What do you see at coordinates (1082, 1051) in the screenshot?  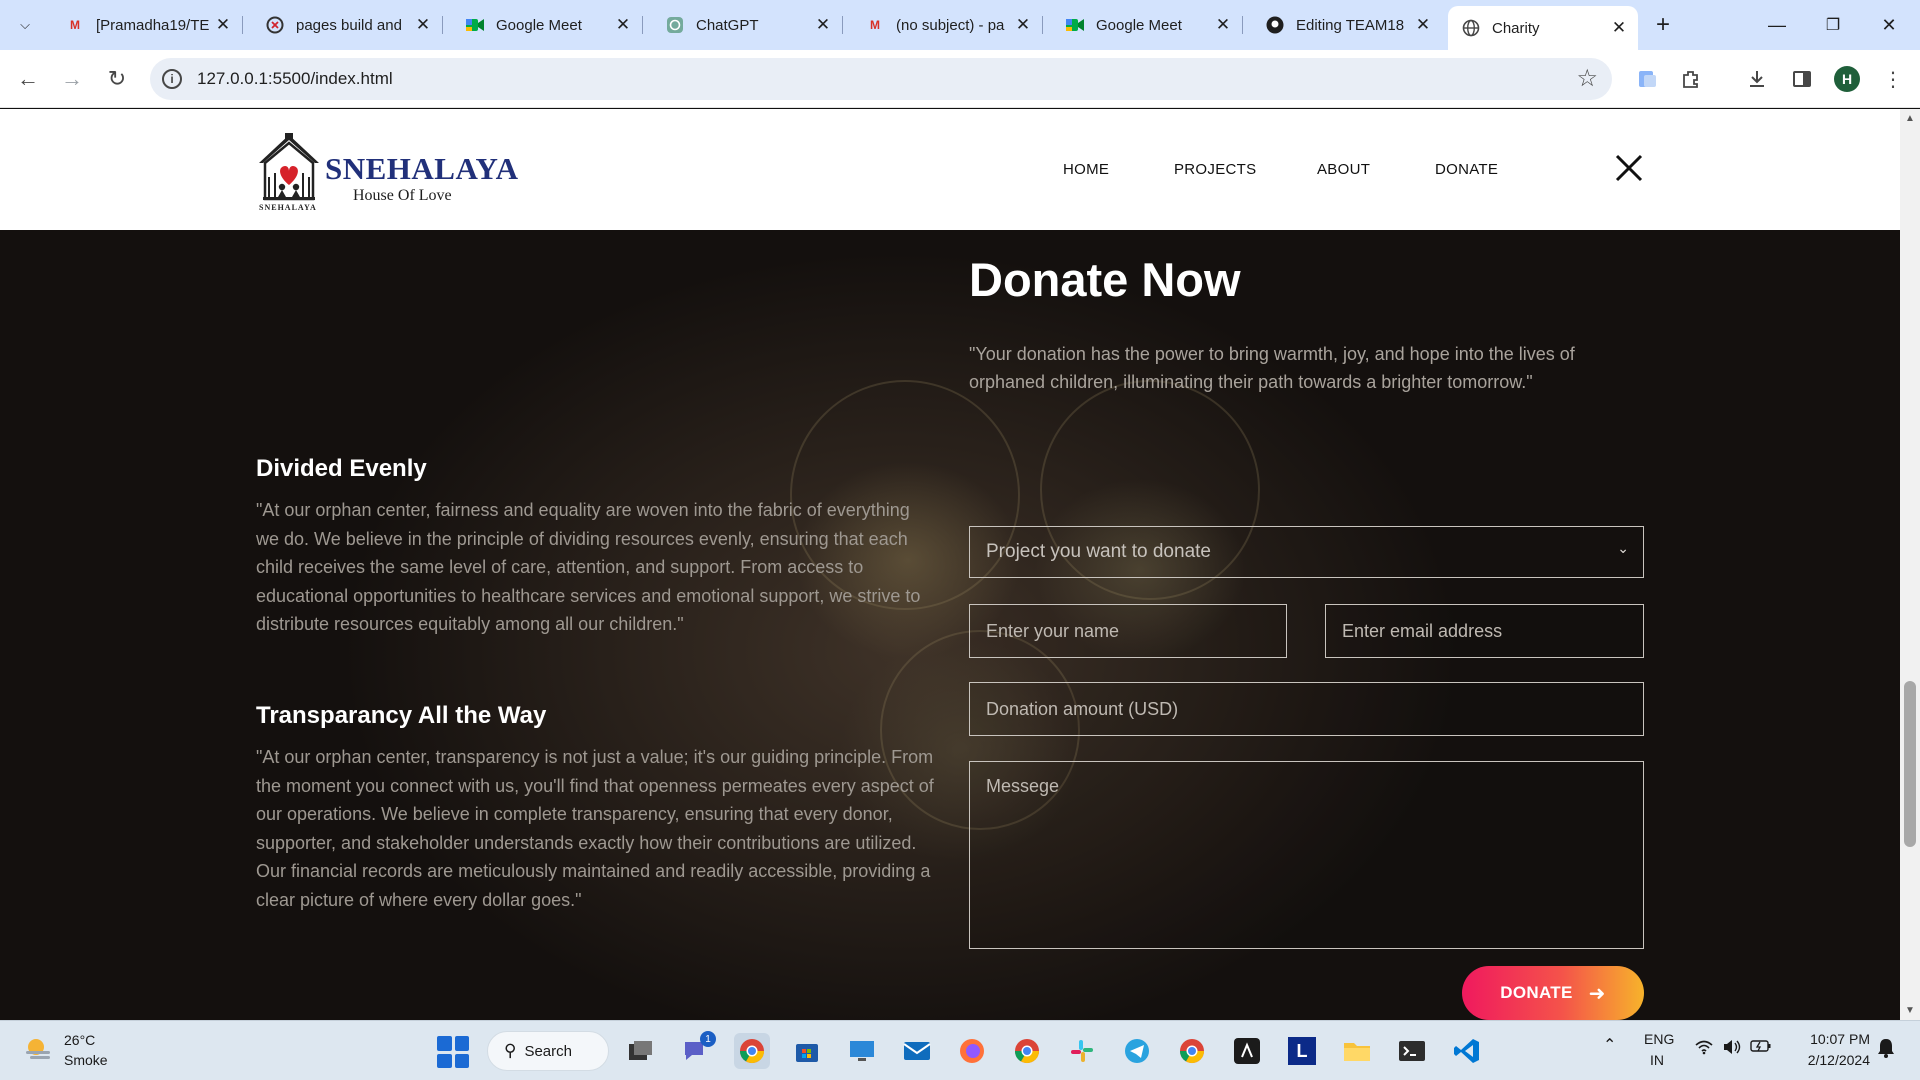 I see `slack-icon` at bounding box center [1082, 1051].